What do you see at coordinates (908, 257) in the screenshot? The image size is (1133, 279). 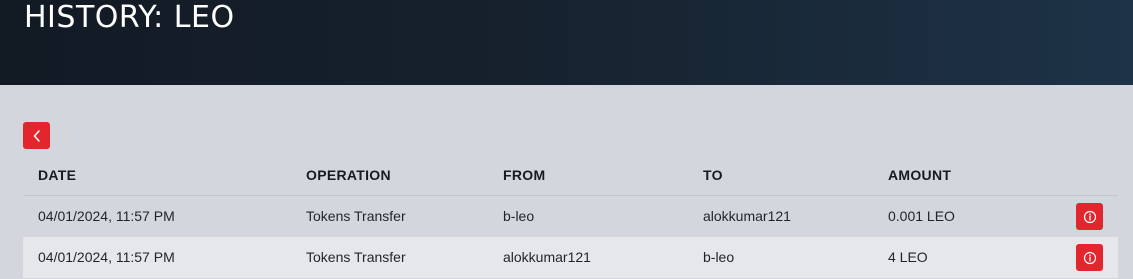 I see `row-amount: 4 LEO` at bounding box center [908, 257].